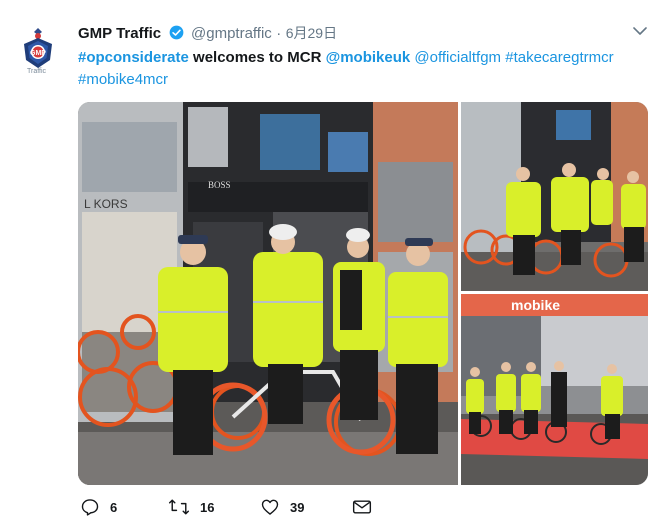  What do you see at coordinates (311, 33) in the screenshot?
I see `tweet-date: 6月29日` at bounding box center [311, 33].